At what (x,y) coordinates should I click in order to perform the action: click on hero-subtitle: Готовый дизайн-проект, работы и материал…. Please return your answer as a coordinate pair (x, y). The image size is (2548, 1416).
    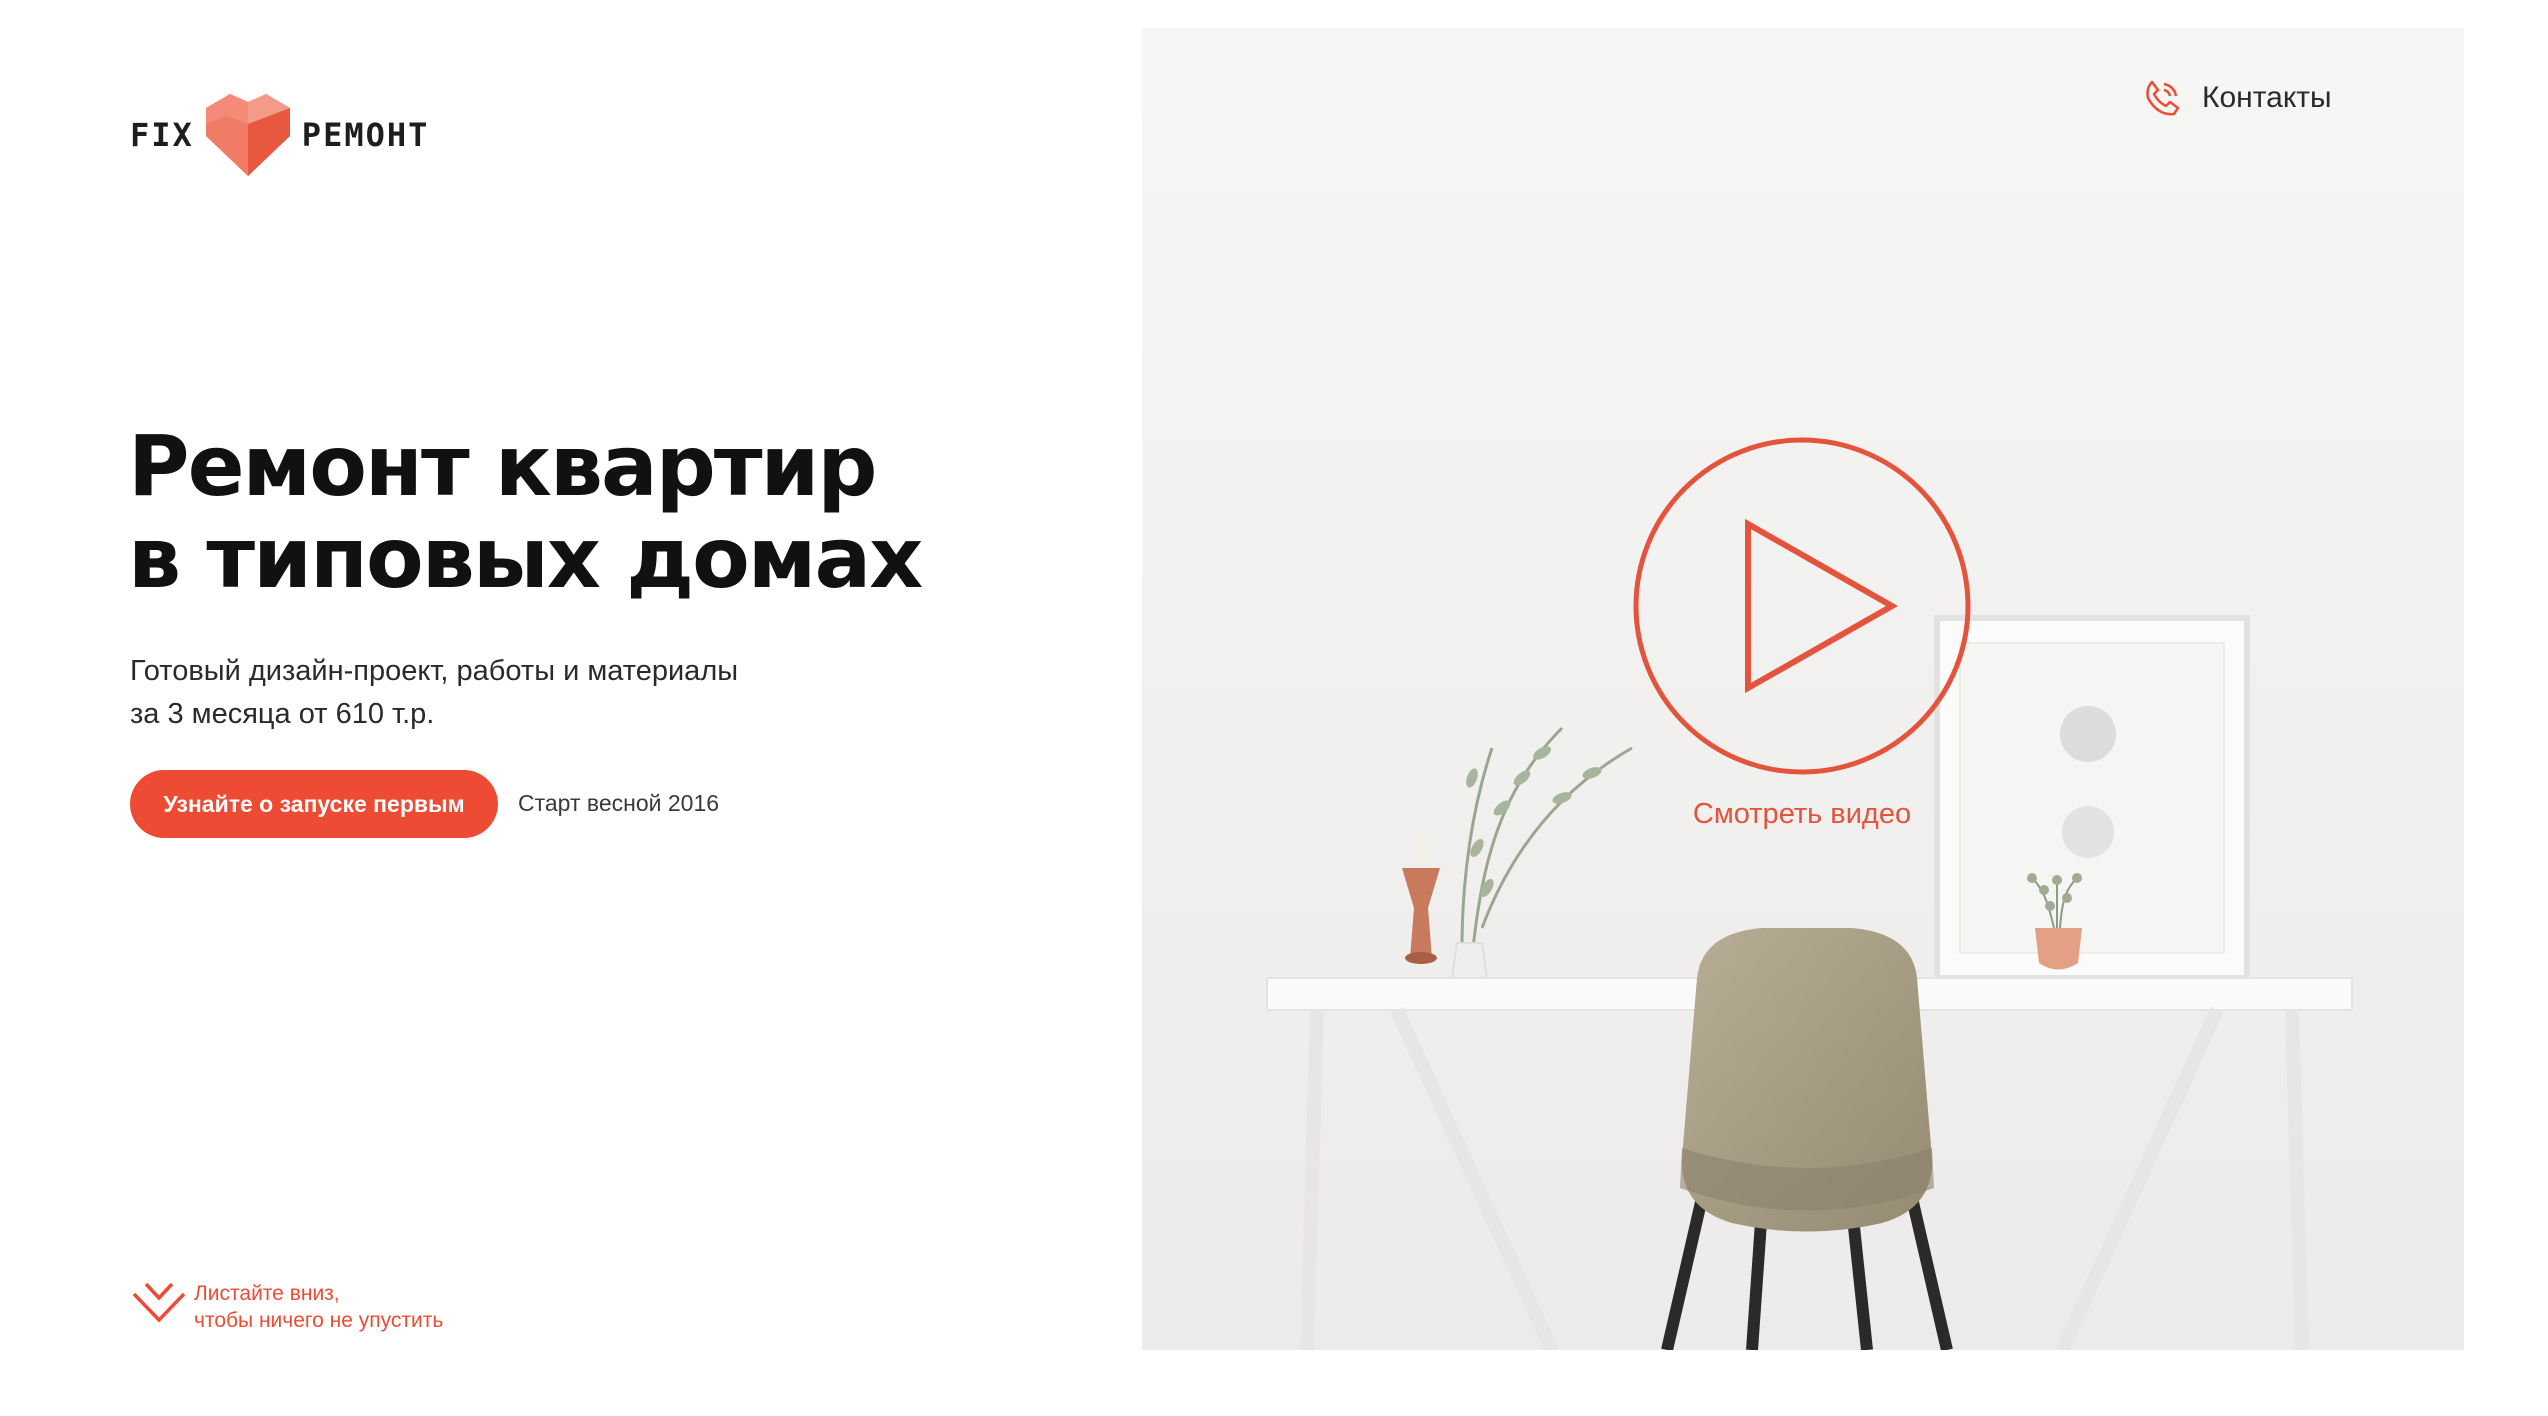
    Looking at the image, I should click on (580, 693).